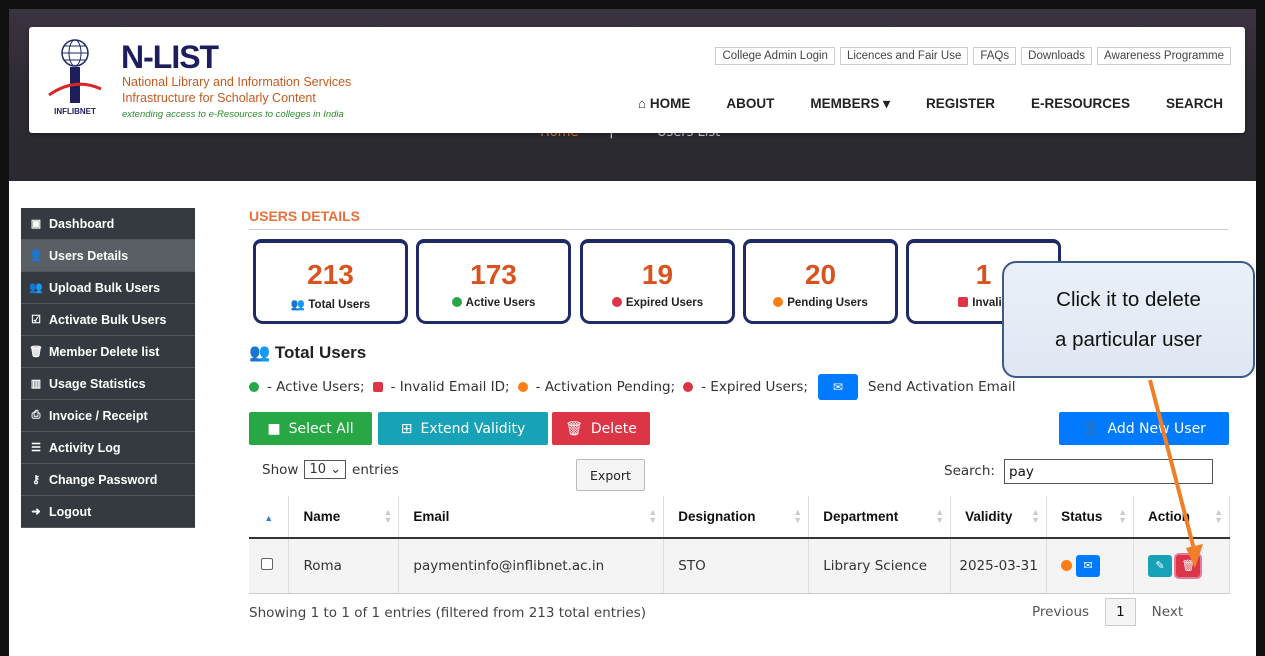 The image size is (1265, 656). I want to click on card-label: Expired Users, so click(664, 303).